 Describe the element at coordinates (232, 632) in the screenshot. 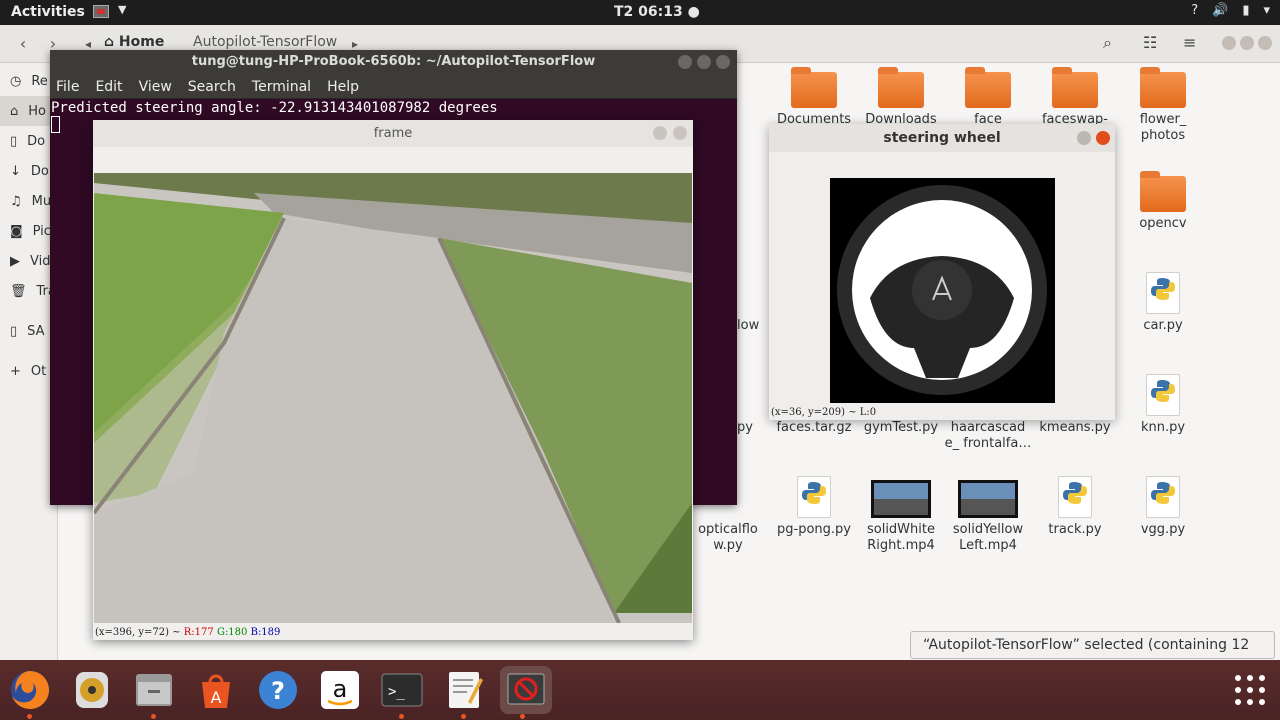

I see `status-g: G:180` at that location.